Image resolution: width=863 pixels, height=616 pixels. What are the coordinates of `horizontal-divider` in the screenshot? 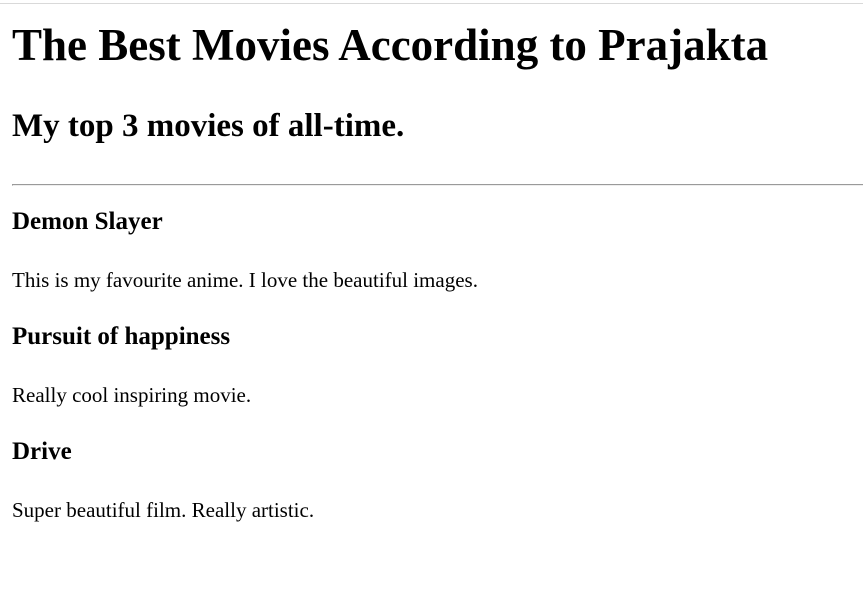 It's located at (437, 185).